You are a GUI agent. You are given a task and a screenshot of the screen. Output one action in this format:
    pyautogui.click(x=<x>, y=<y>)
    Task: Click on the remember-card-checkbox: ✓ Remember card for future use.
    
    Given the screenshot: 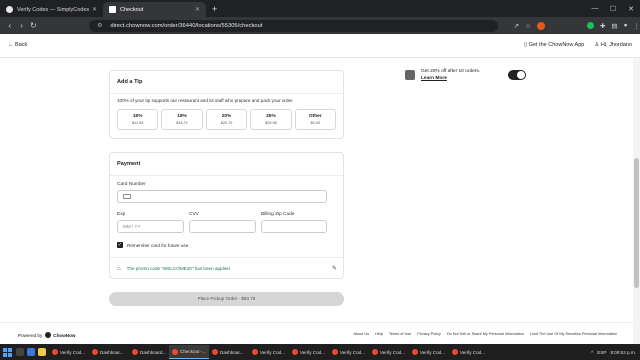 What is the action you would take?
    pyautogui.click(x=153, y=245)
    